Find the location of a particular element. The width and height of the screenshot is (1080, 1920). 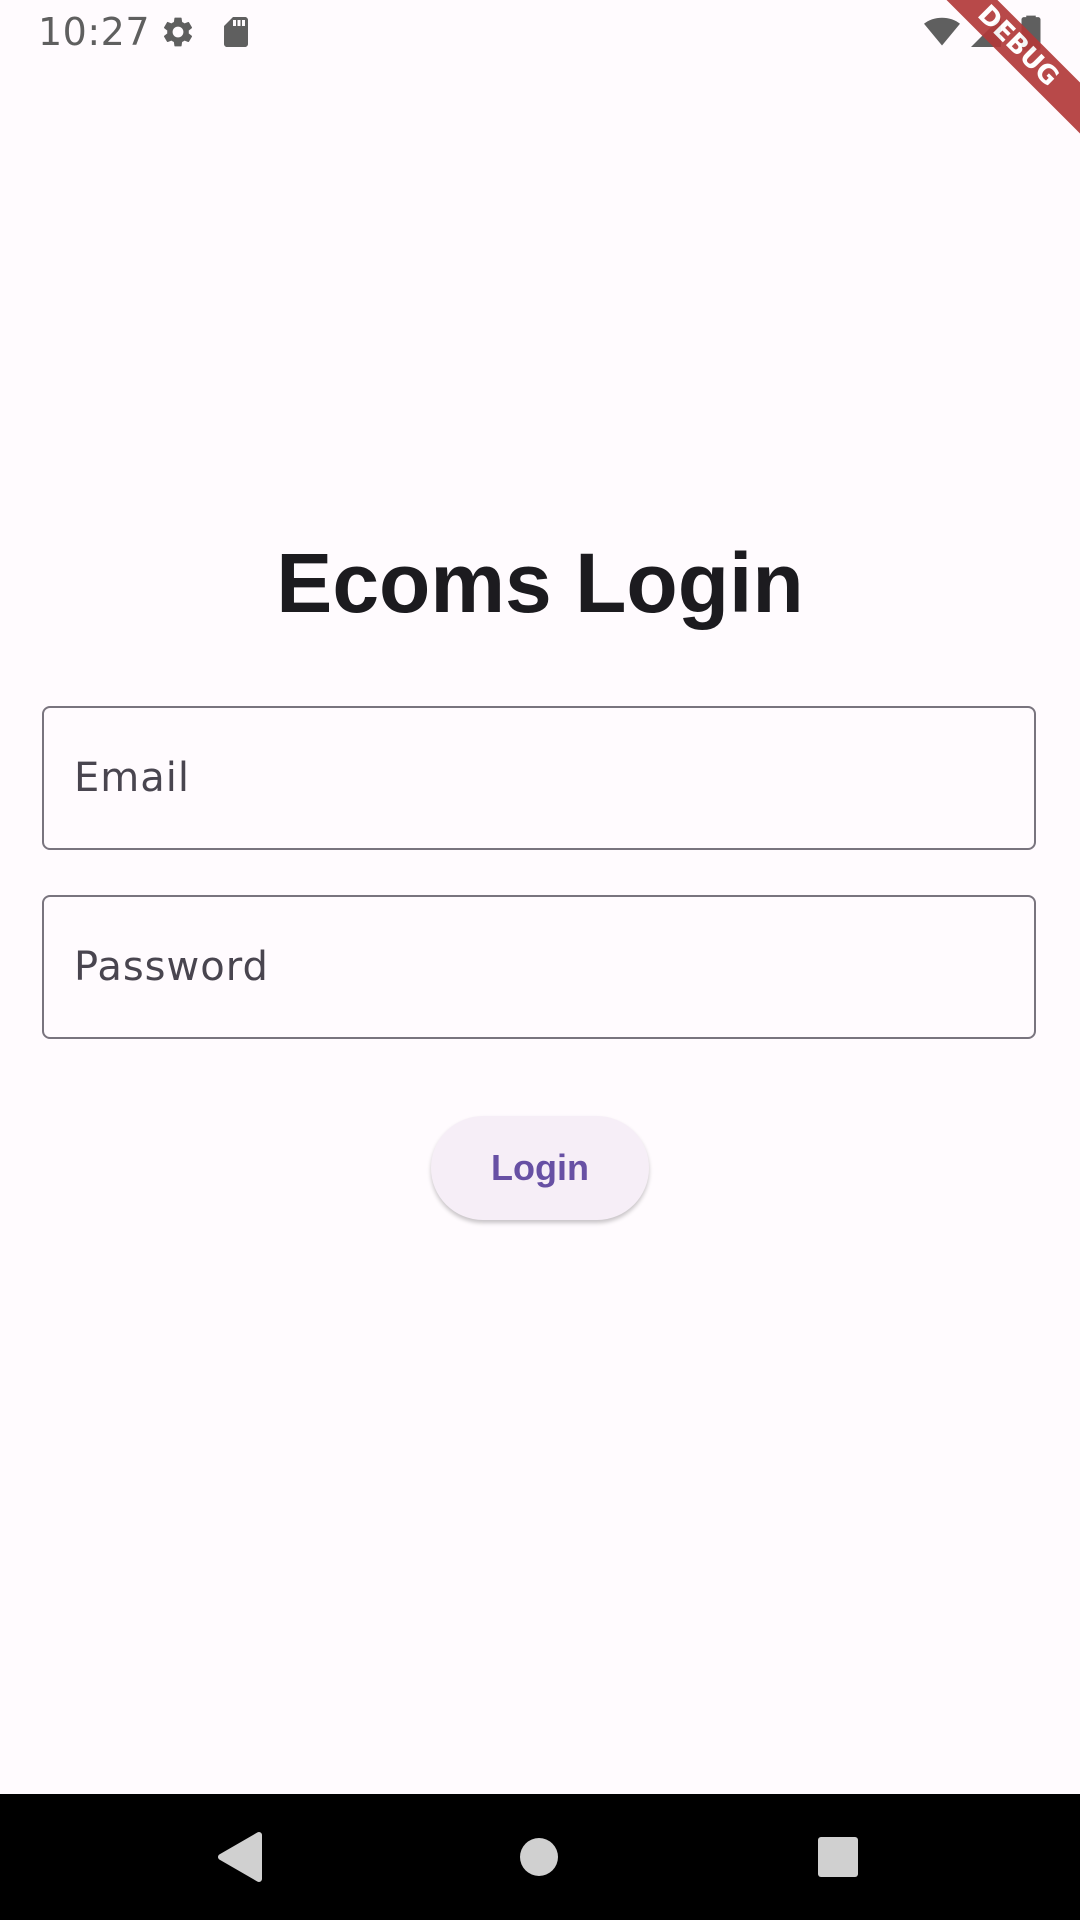

settings-icon is located at coordinates (178, 34).